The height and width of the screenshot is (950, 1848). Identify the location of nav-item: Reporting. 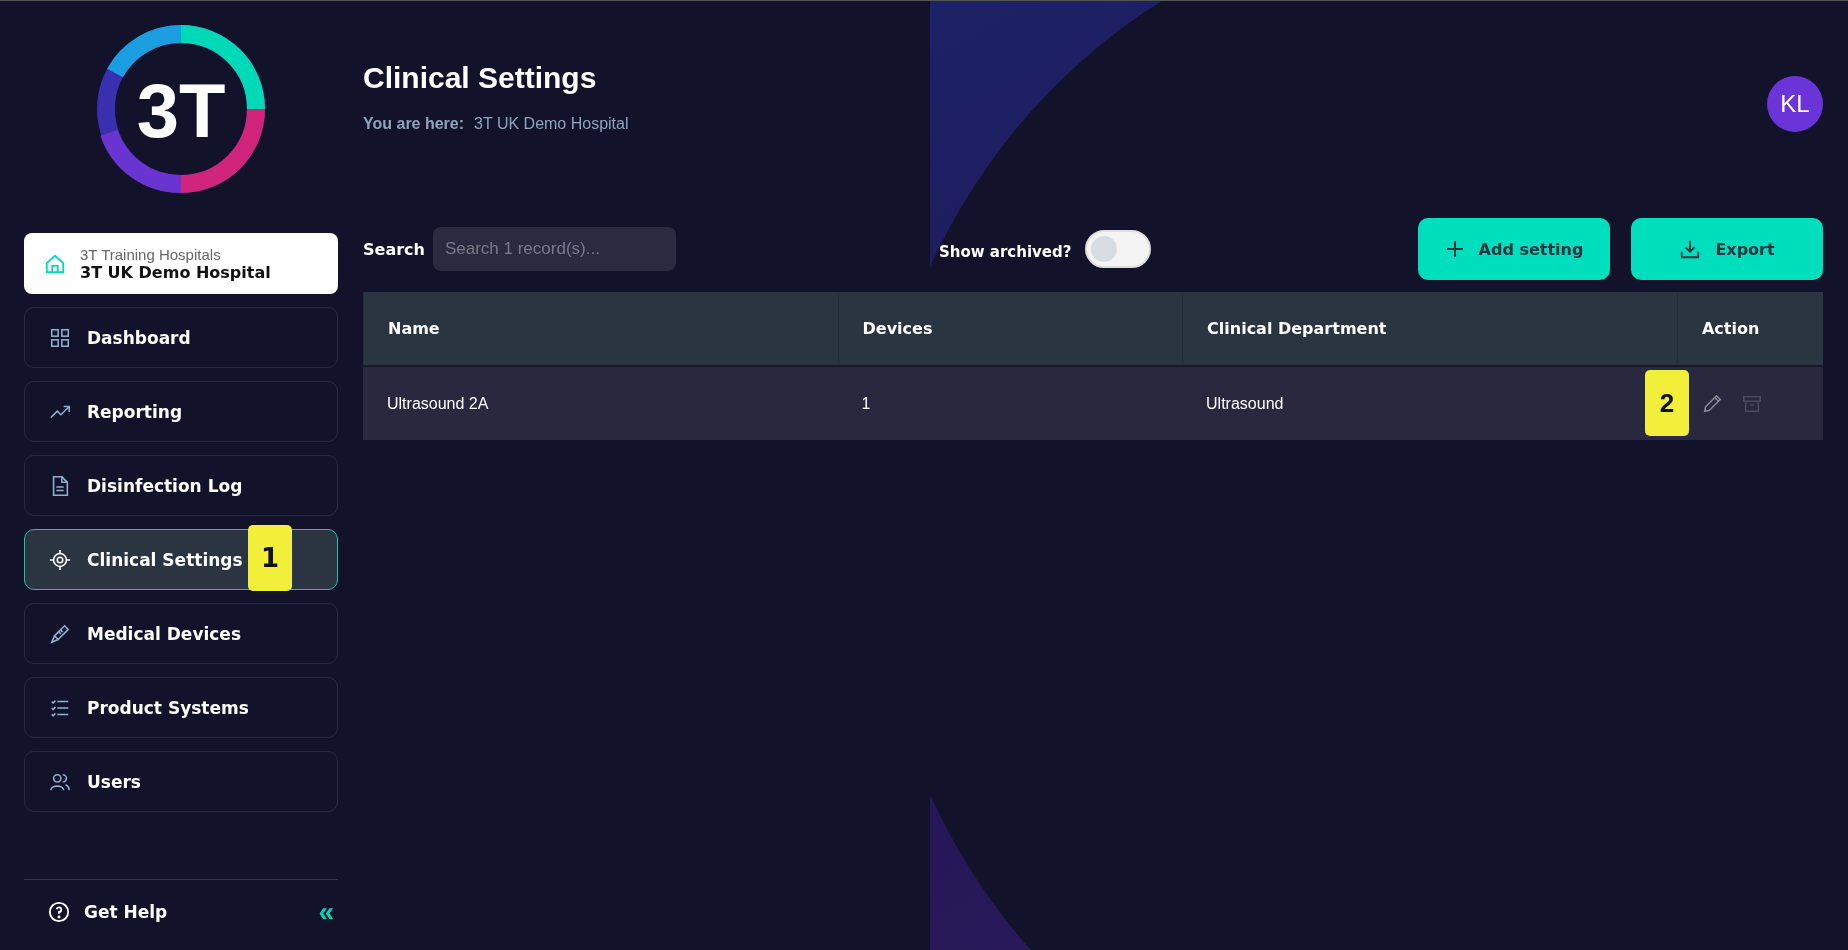
(181, 411).